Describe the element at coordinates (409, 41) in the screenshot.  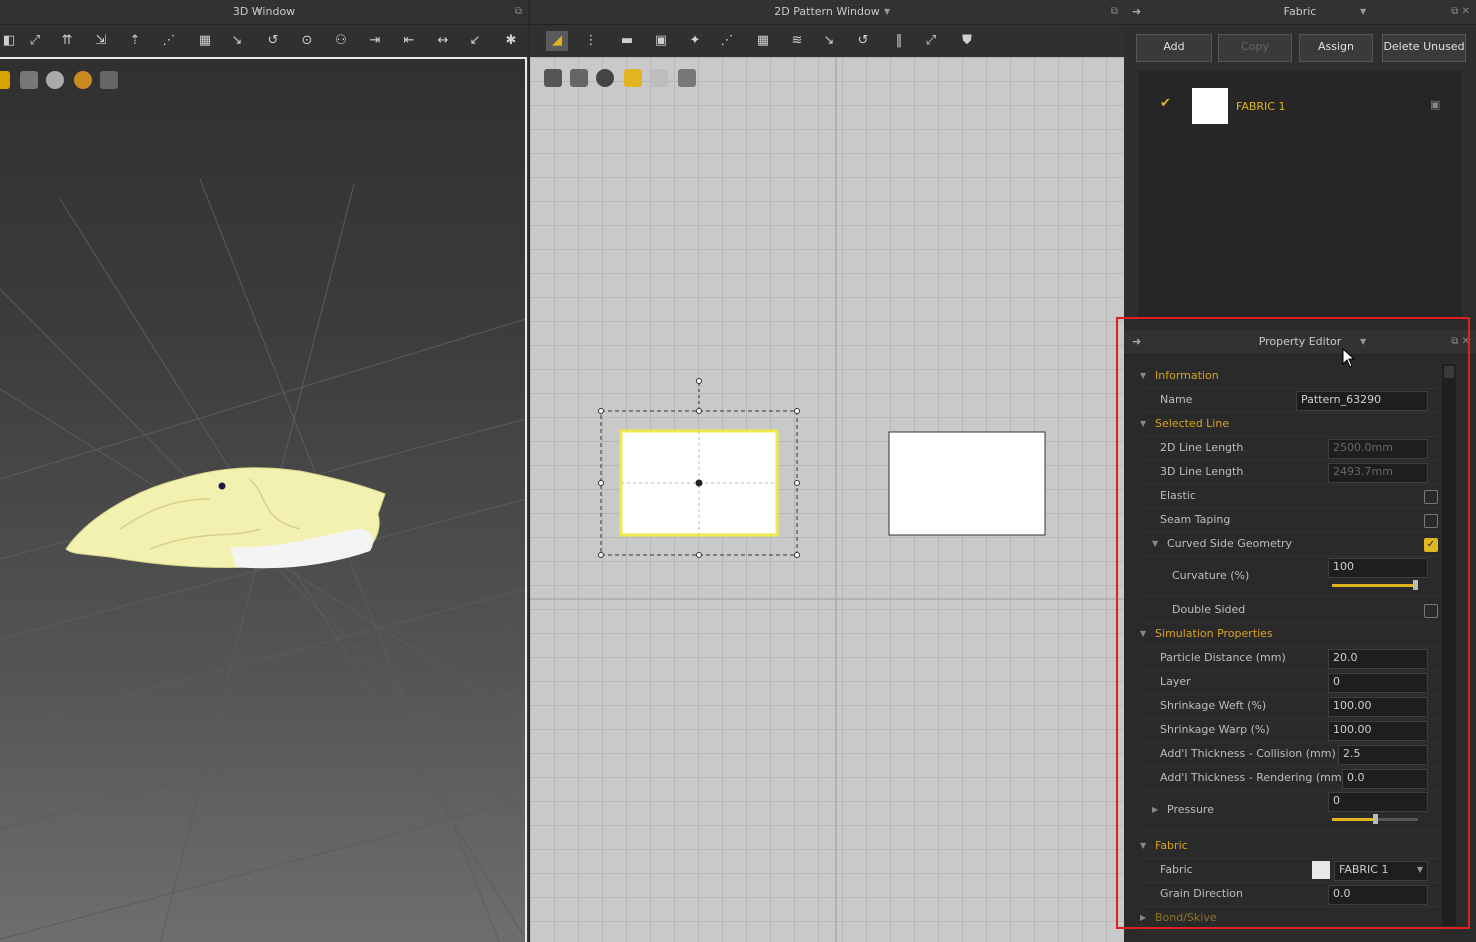
I see `elastic-icon: ⇤` at that location.